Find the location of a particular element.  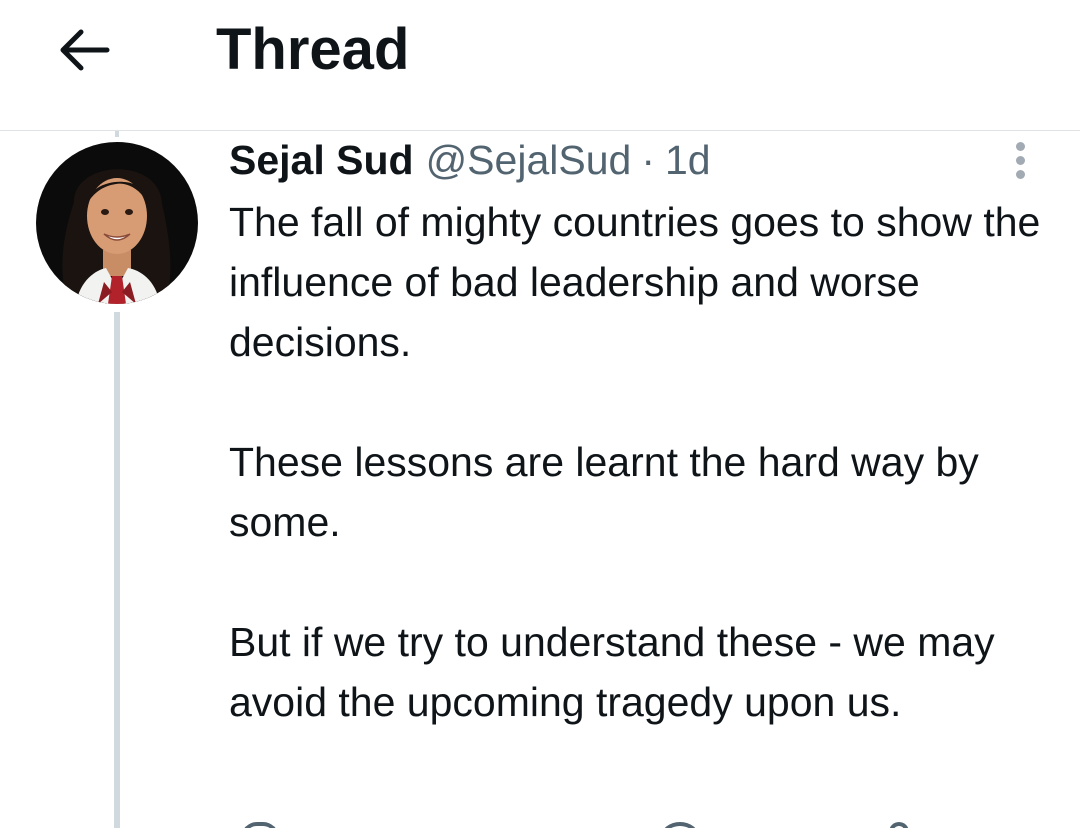

share-icon is located at coordinates (899, 825).